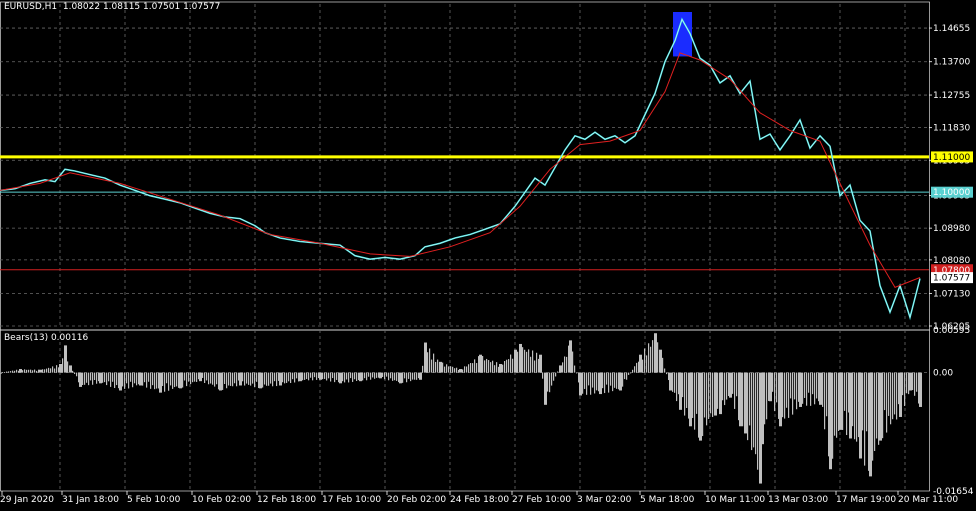  Describe the element at coordinates (951, 158) in the screenshot. I see `yellow-level-tag-label: 1.11000` at that location.